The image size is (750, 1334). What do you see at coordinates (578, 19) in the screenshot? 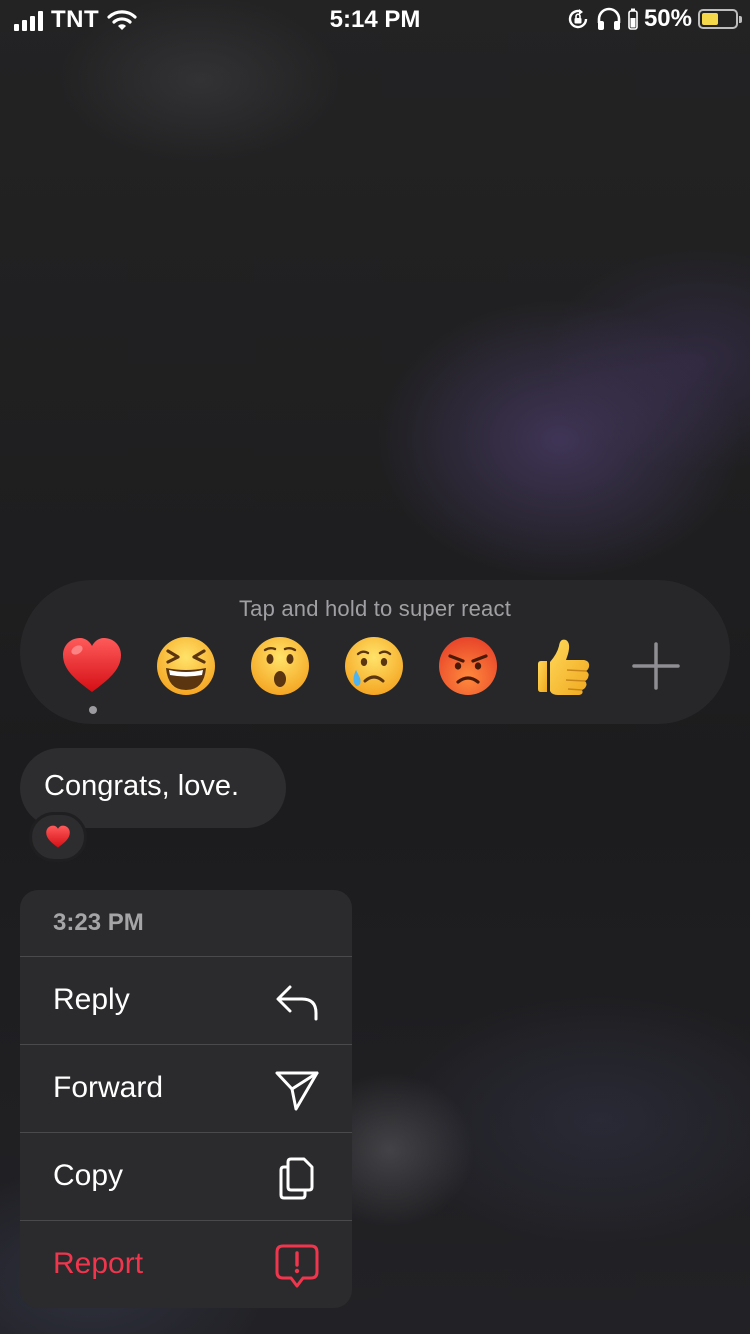
I see `orientation-lock-icon` at bounding box center [578, 19].